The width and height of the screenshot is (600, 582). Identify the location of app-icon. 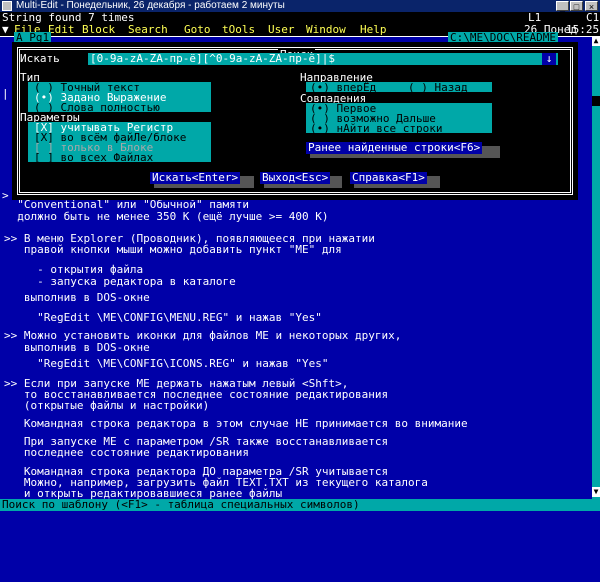
(7, 6).